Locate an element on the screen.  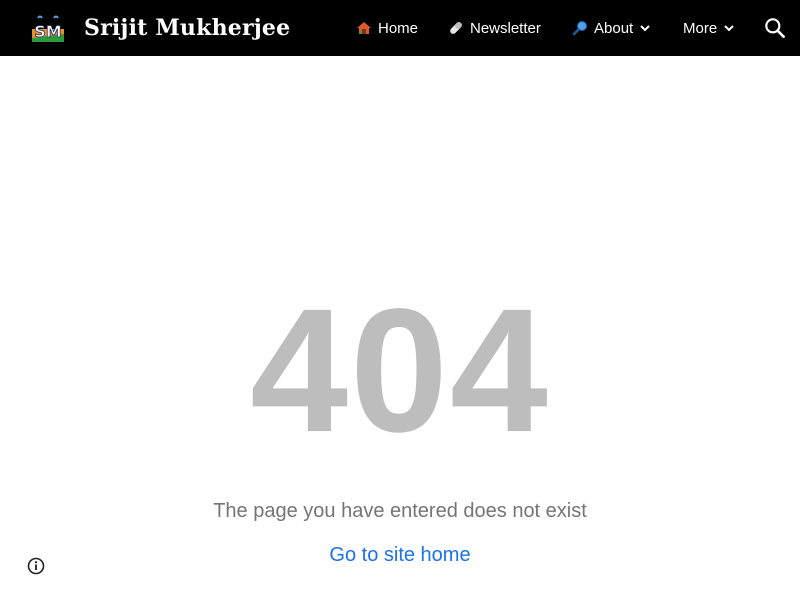
nav-item-home: Home is located at coordinates (387, 28).